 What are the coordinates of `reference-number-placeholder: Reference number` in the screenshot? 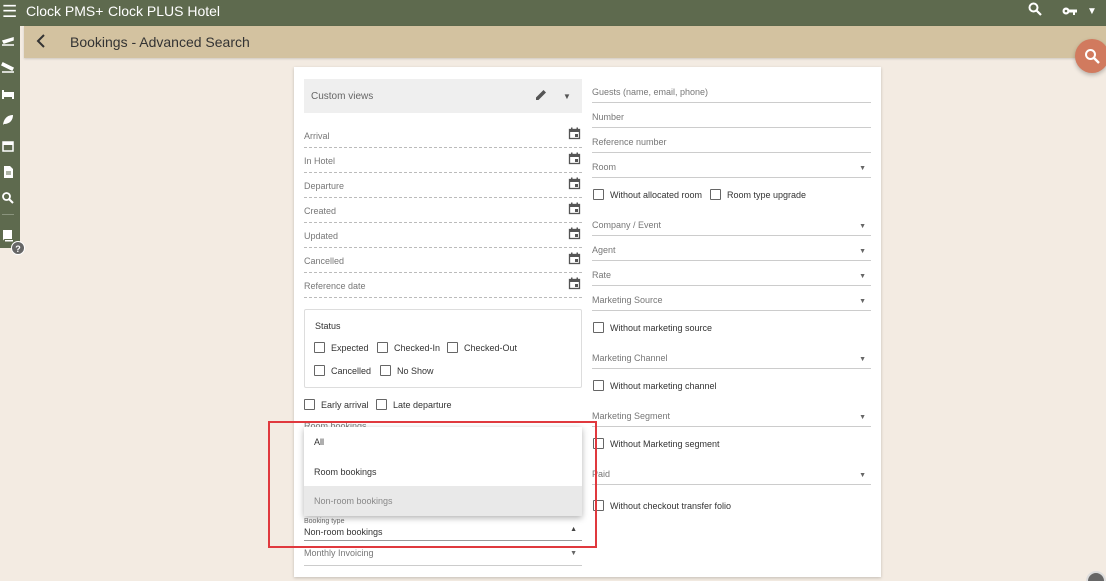 It's located at (629, 142).